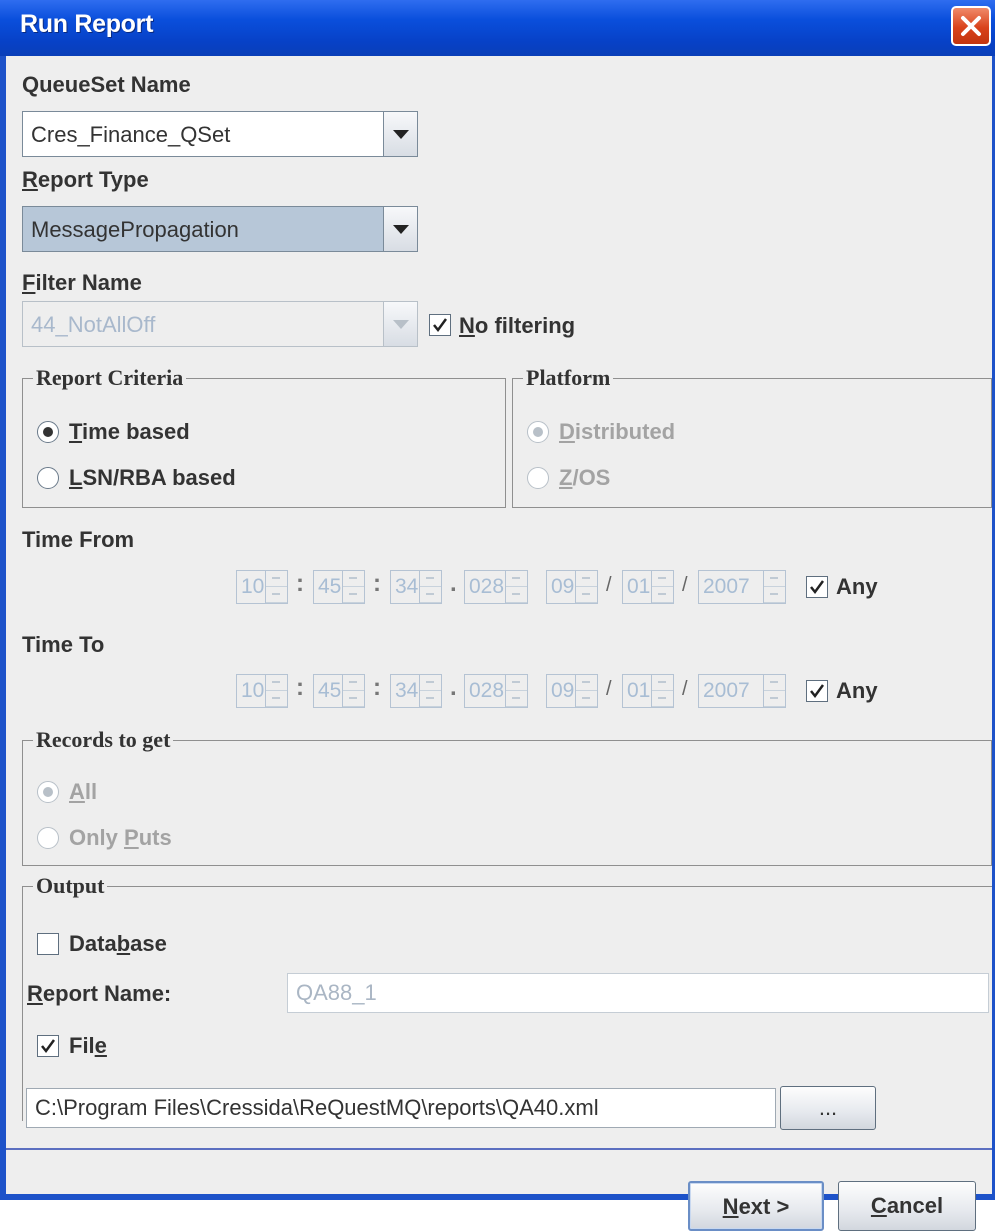  I want to click on time-to-any-checkbox, so click(817, 691).